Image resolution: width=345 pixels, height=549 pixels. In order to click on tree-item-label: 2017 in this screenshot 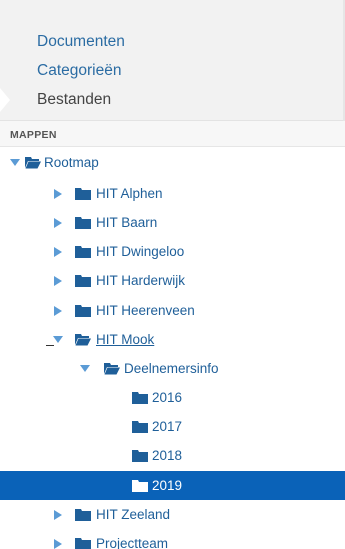, I will do `click(167, 426)`.